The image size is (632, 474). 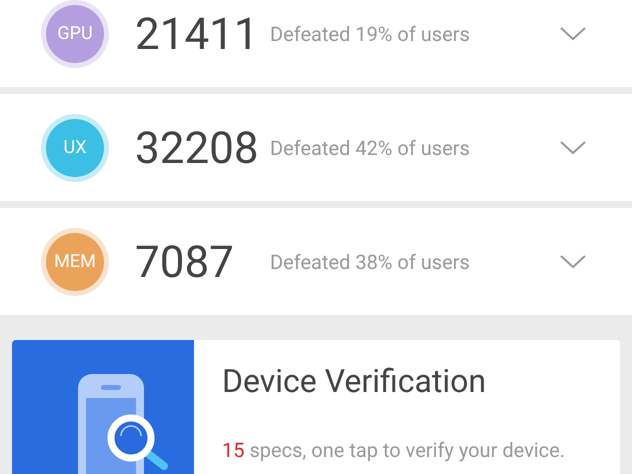 What do you see at coordinates (393, 450) in the screenshot?
I see `card-description: 15 specs, one tap to verify your device.` at bounding box center [393, 450].